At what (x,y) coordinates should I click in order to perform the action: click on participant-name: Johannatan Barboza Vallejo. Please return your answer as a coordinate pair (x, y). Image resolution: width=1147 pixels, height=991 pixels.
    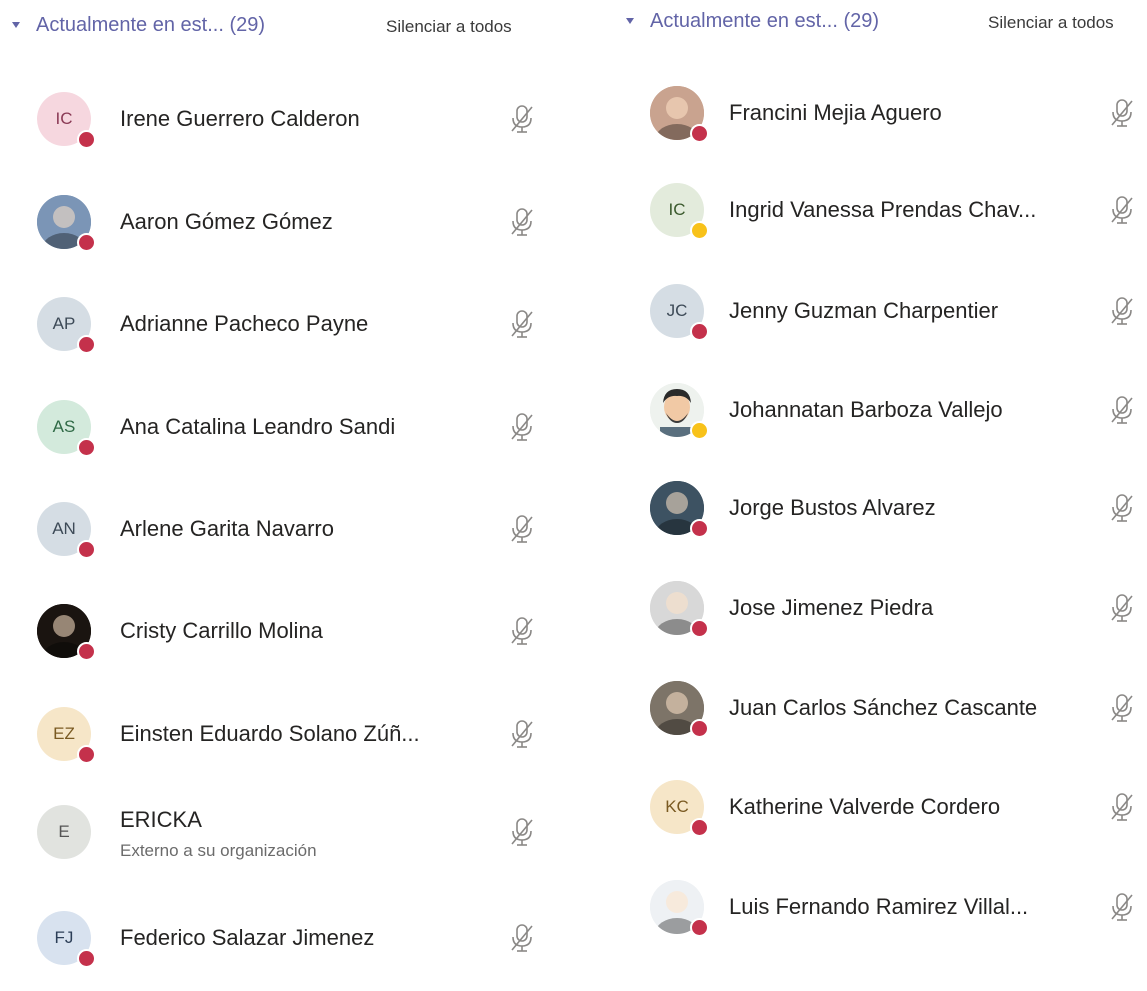
    Looking at the image, I should click on (866, 409).